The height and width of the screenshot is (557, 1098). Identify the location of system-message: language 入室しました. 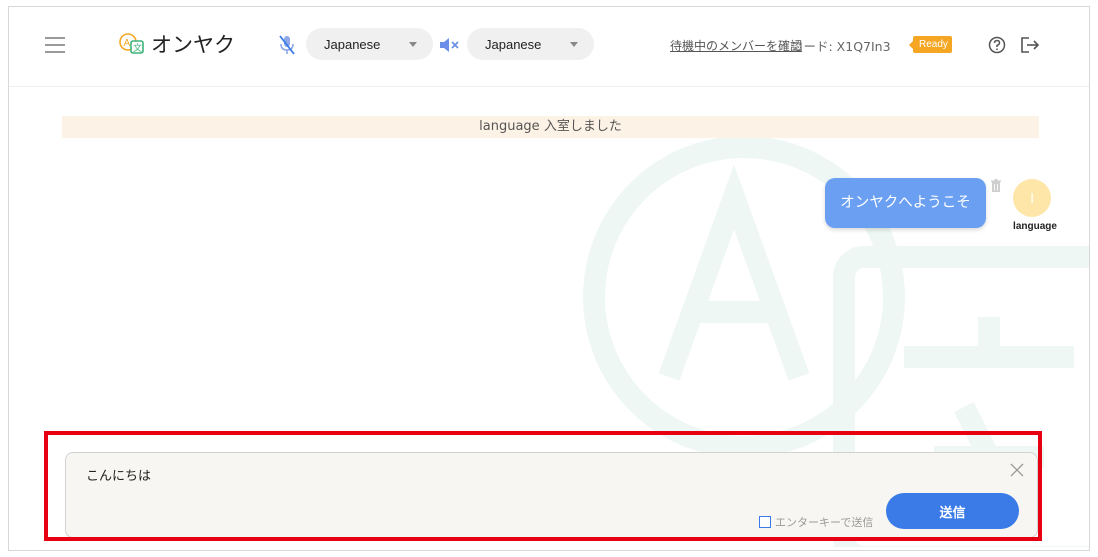
(550, 127).